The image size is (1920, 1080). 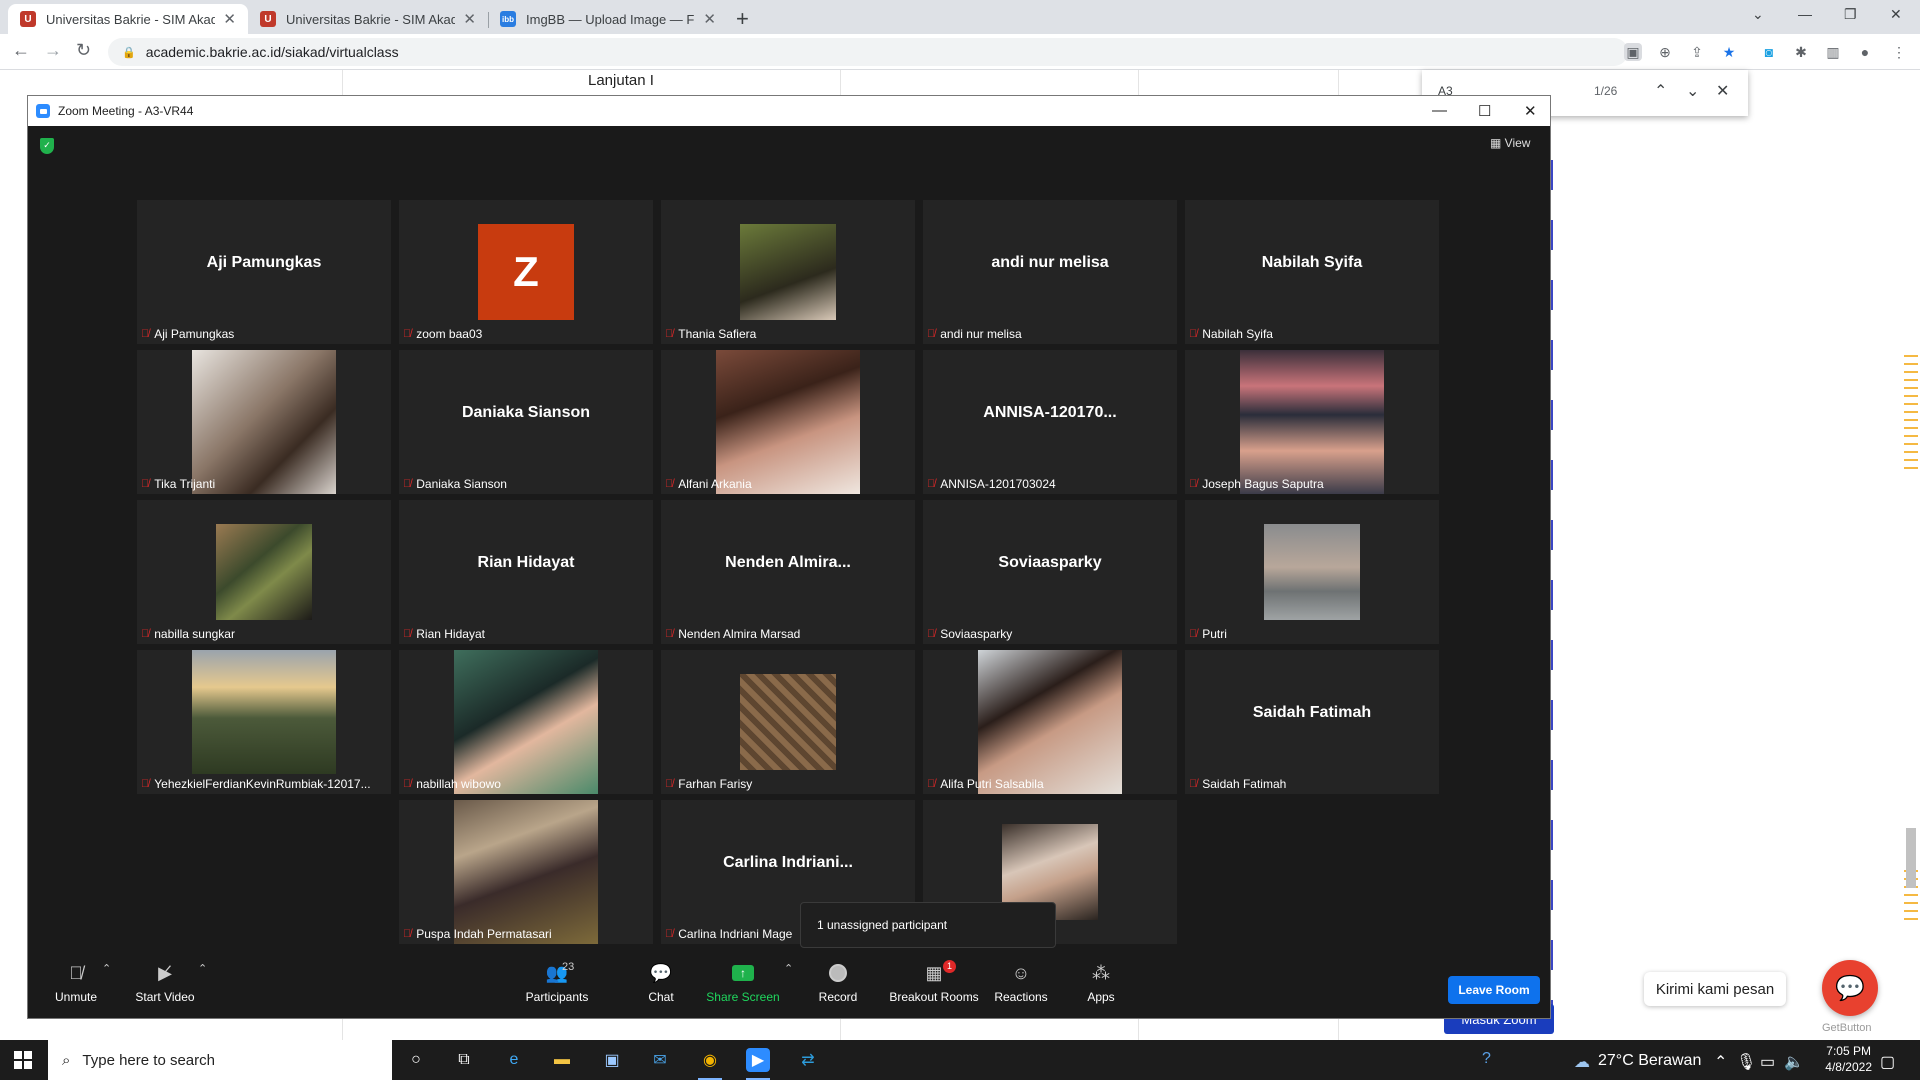 I want to click on browser-tab-2: U Universitas Bakrie - SIM Akadem ✕, so click(x=368, y=19).